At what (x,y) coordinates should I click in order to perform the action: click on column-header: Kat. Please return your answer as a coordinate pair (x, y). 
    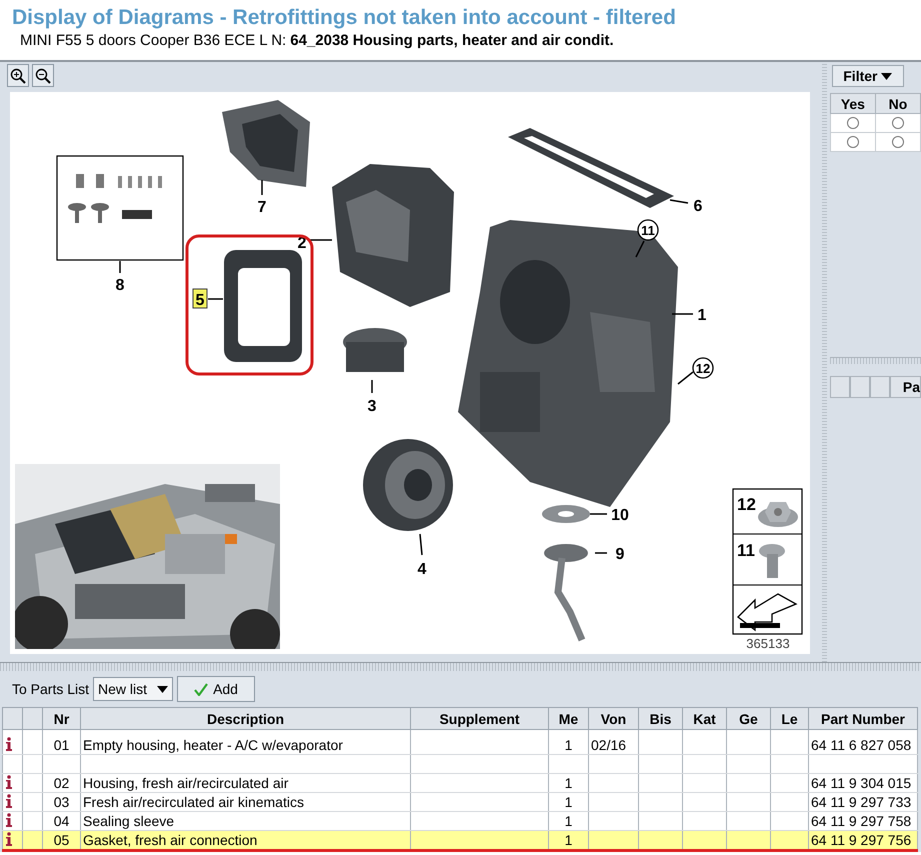
    Looking at the image, I should click on (704, 719).